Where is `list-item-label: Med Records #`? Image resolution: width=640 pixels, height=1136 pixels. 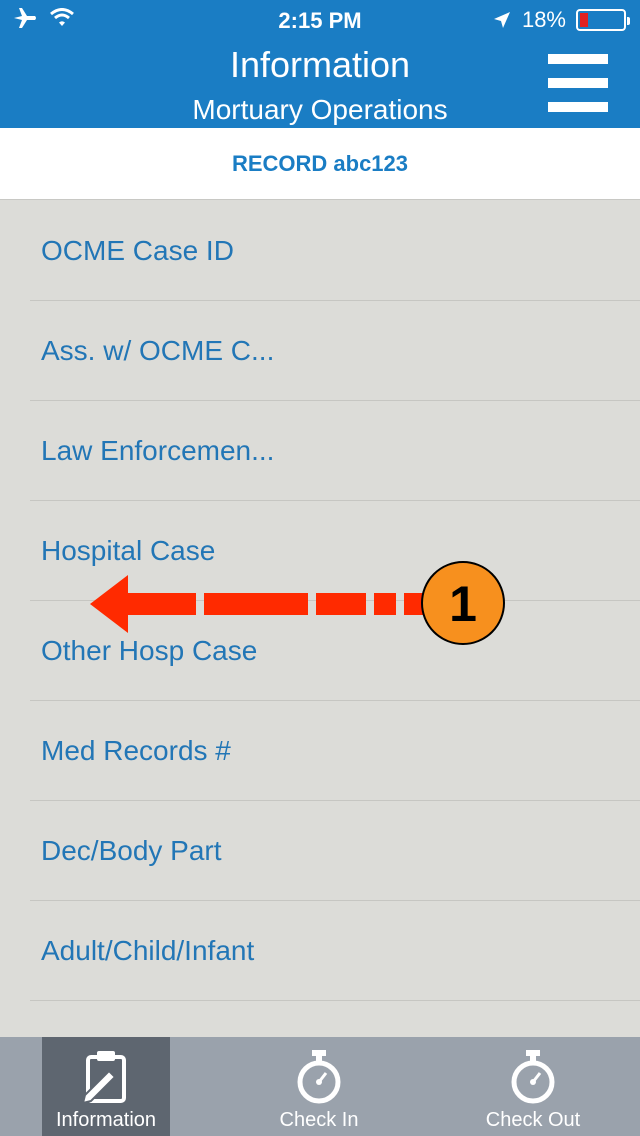
list-item-label: Med Records # is located at coordinates (136, 750).